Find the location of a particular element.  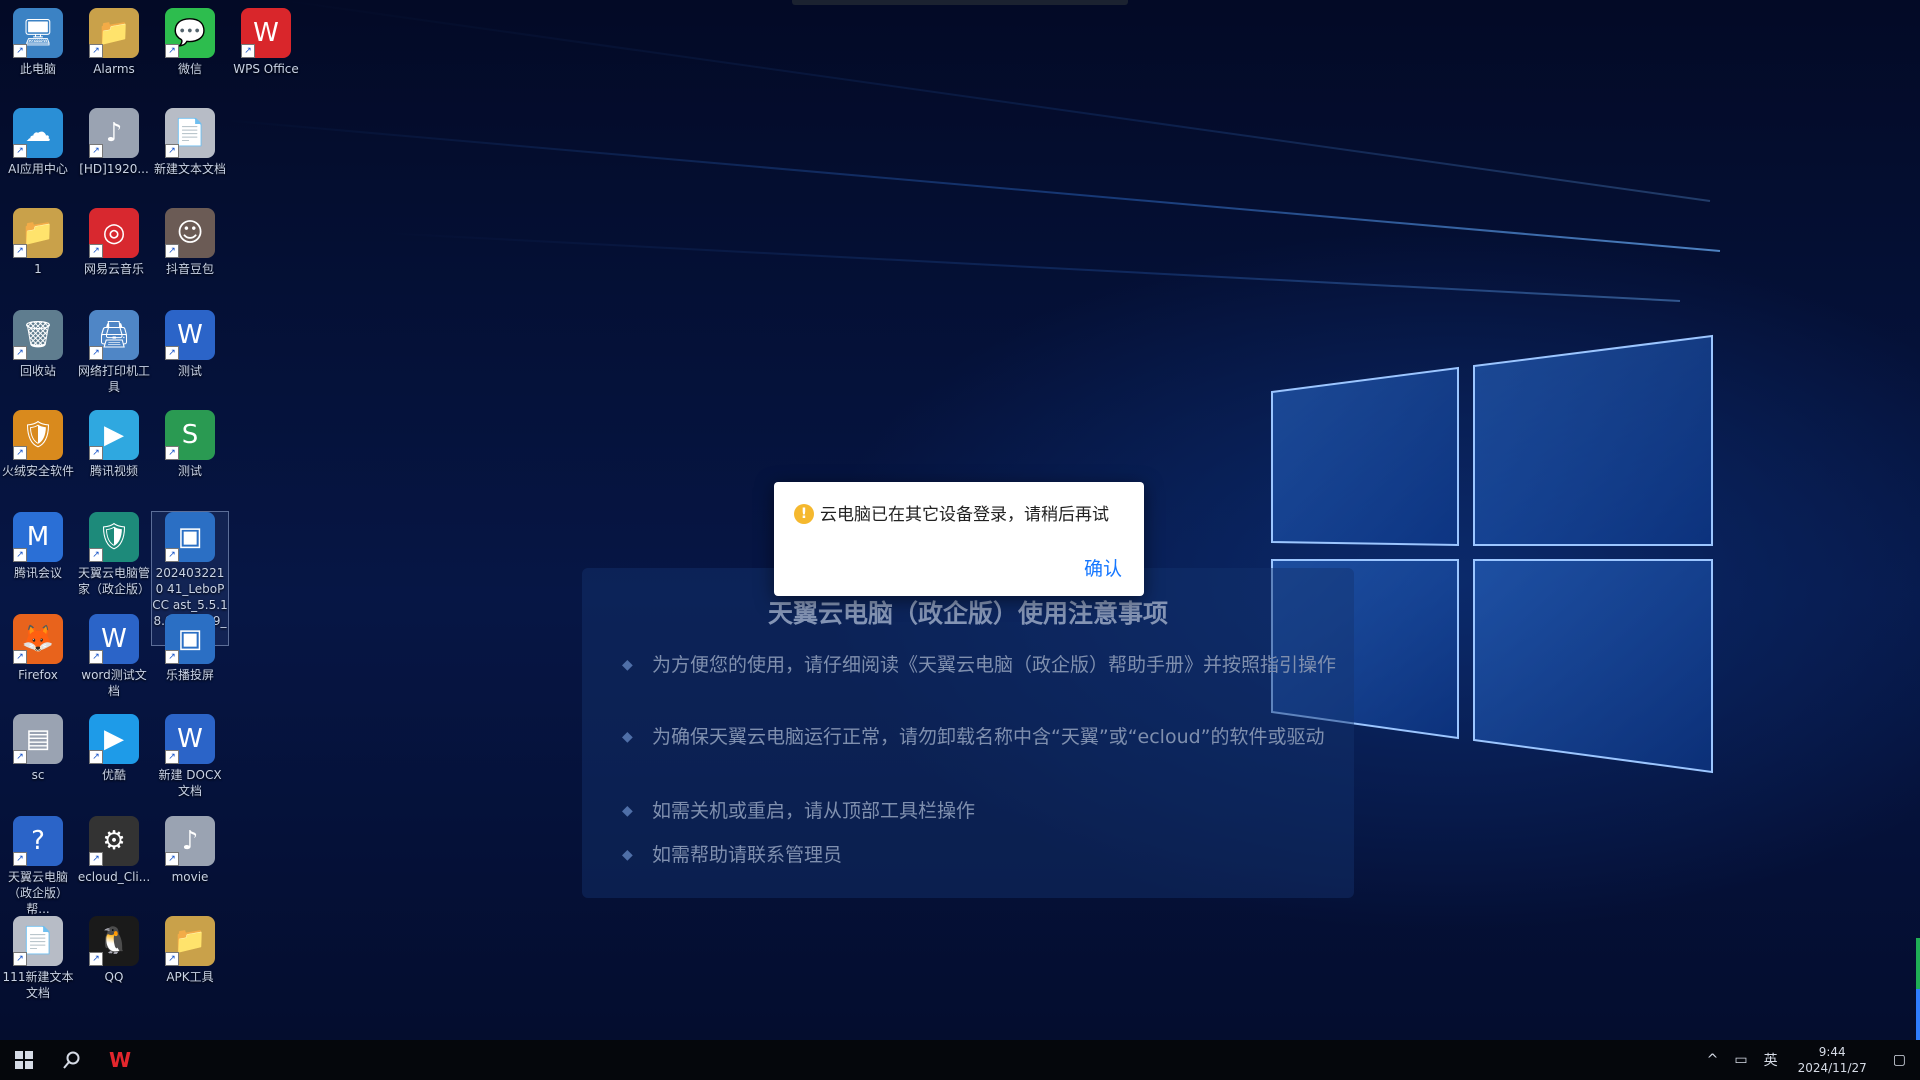

desktop-icon-label: Alarms is located at coordinates (114, 69).